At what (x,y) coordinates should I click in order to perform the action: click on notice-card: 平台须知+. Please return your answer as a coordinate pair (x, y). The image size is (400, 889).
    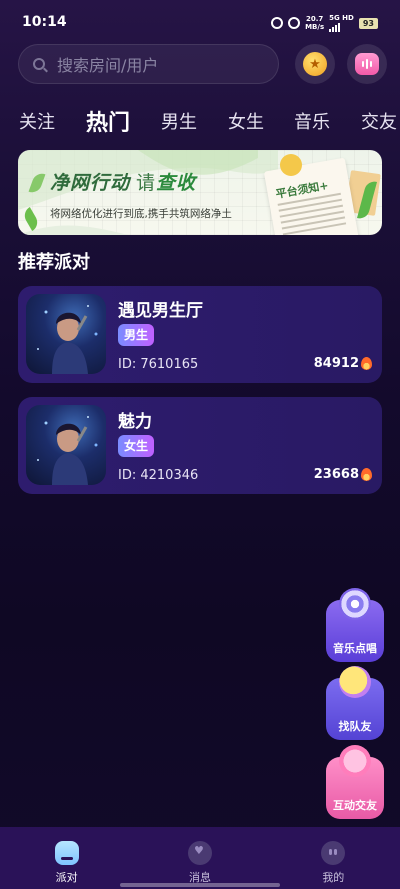
    Looking at the image, I should click on (312, 196).